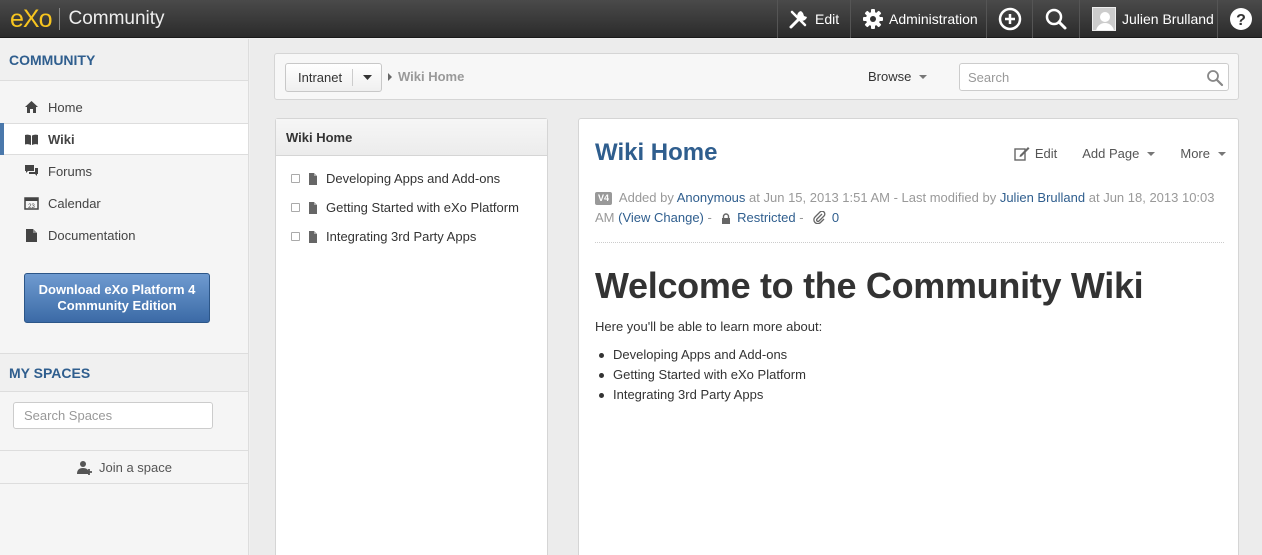 This screenshot has height=555, width=1262. Describe the element at coordinates (113, 415) in the screenshot. I see `search-spaces-input` at that location.